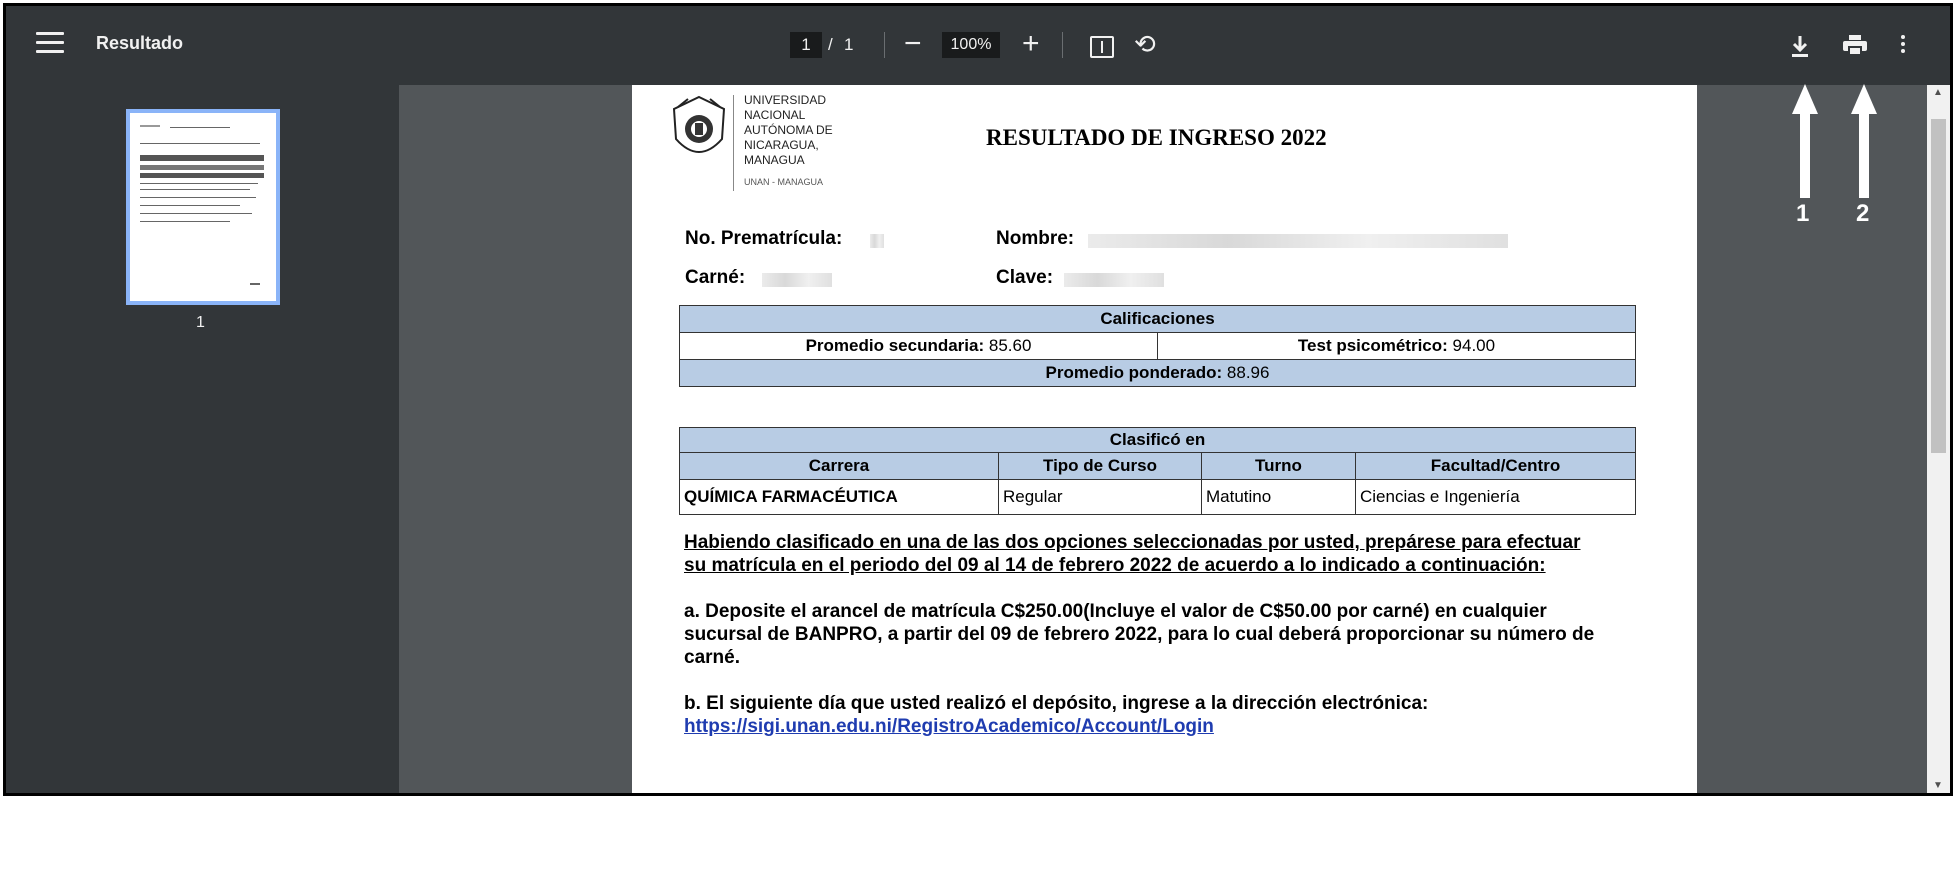  I want to click on university-seal-icon, so click(699, 124).